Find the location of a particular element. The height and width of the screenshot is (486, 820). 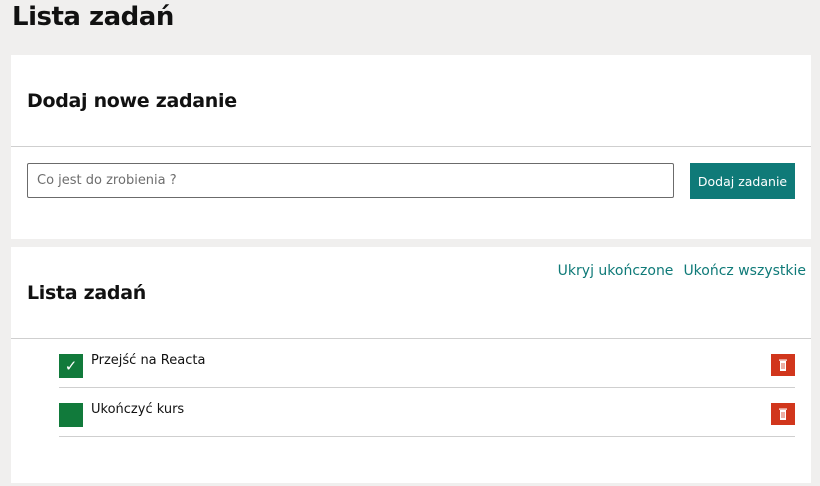

add-task-heading: Dodaj nowe zadanie is located at coordinates (132, 101).